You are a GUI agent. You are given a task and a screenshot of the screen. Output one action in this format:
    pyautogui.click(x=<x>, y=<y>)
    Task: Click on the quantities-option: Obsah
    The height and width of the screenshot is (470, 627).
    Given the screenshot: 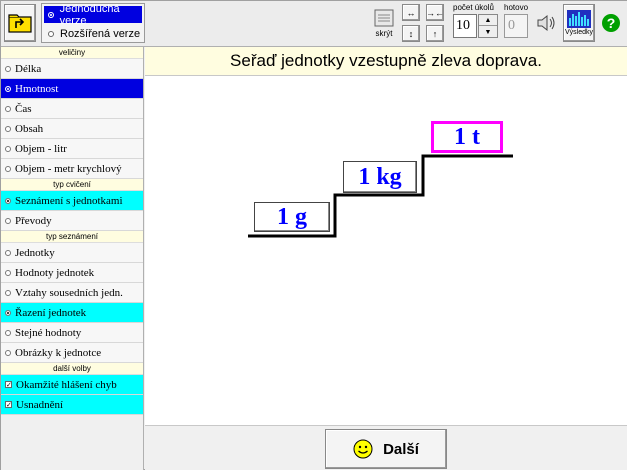 What is the action you would take?
    pyautogui.click(x=72, y=129)
    